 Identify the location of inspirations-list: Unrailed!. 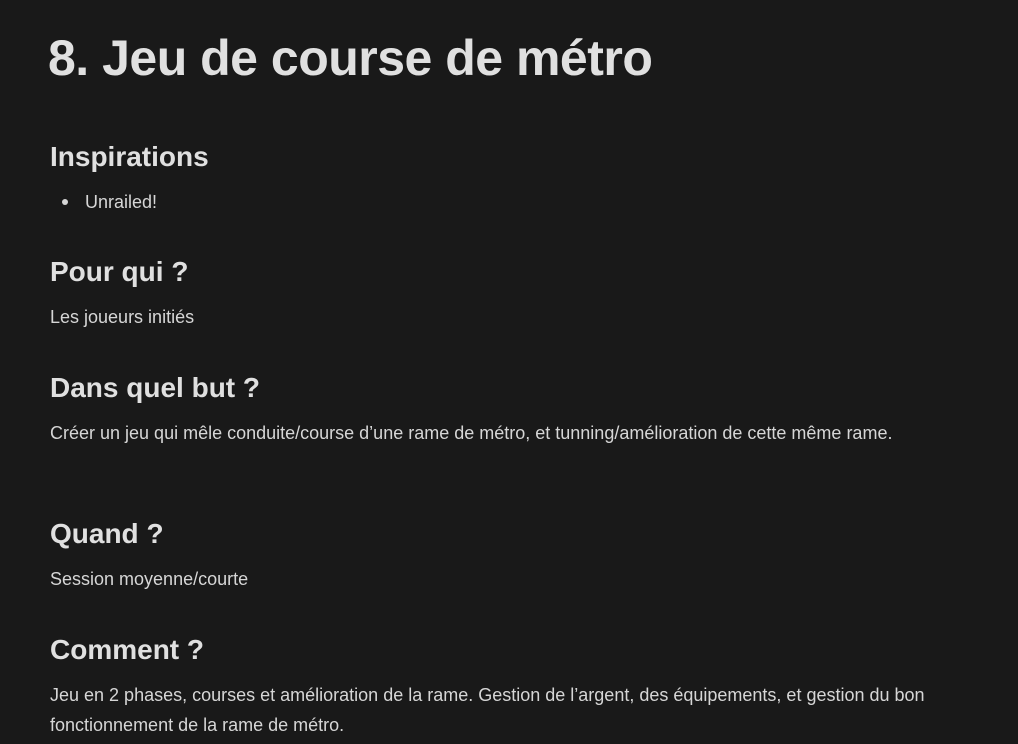
(500, 202).